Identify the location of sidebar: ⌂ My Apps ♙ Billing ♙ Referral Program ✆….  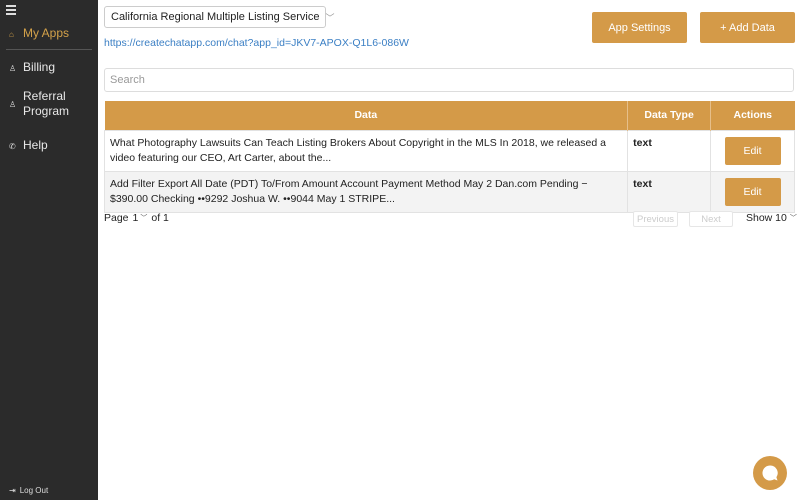
(49, 250).